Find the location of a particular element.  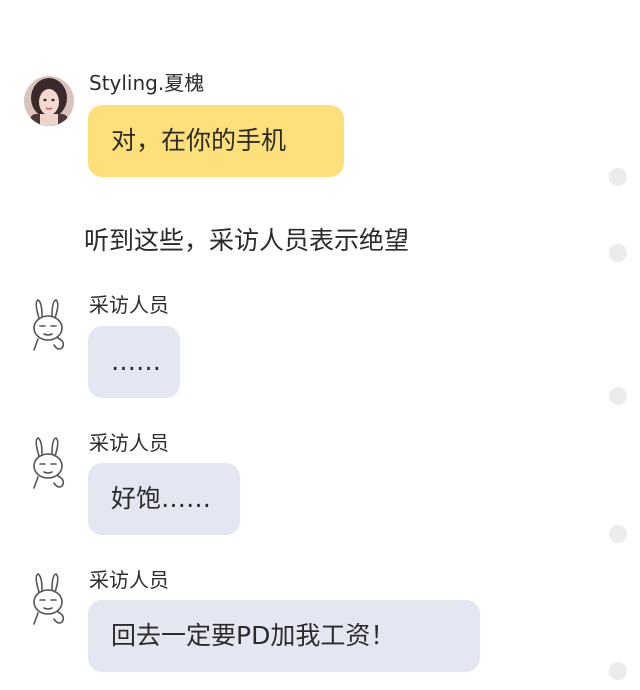

sender-name: Styling.夏槐 is located at coordinates (147, 83).